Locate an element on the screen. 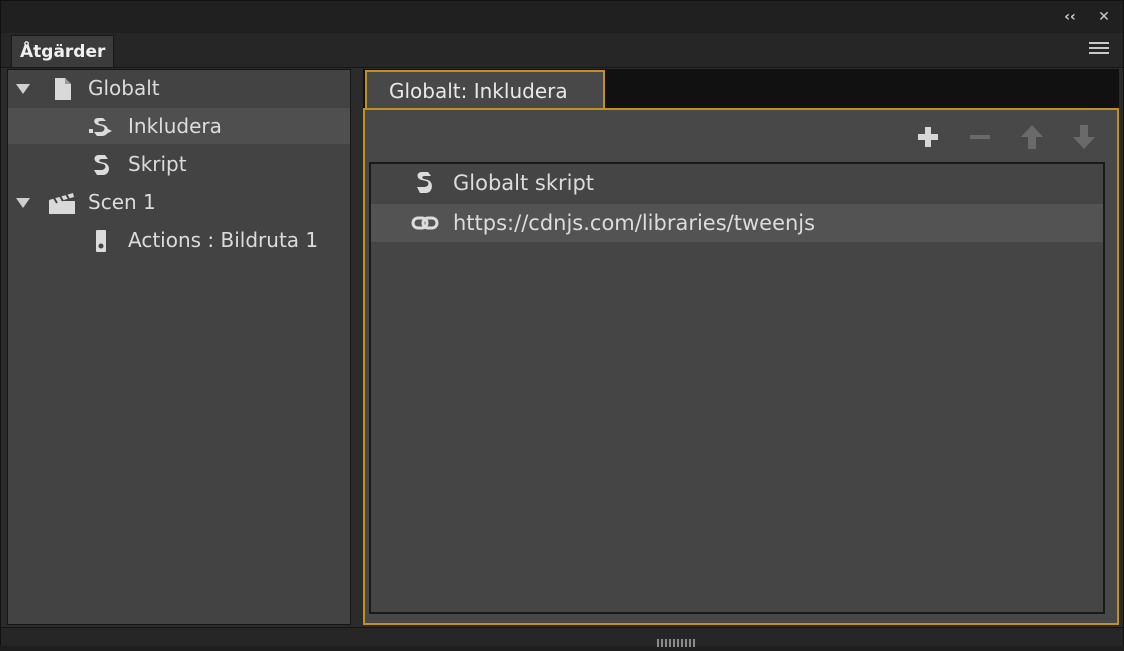  close-panel-button: ✕ is located at coordinates (1104, 17).